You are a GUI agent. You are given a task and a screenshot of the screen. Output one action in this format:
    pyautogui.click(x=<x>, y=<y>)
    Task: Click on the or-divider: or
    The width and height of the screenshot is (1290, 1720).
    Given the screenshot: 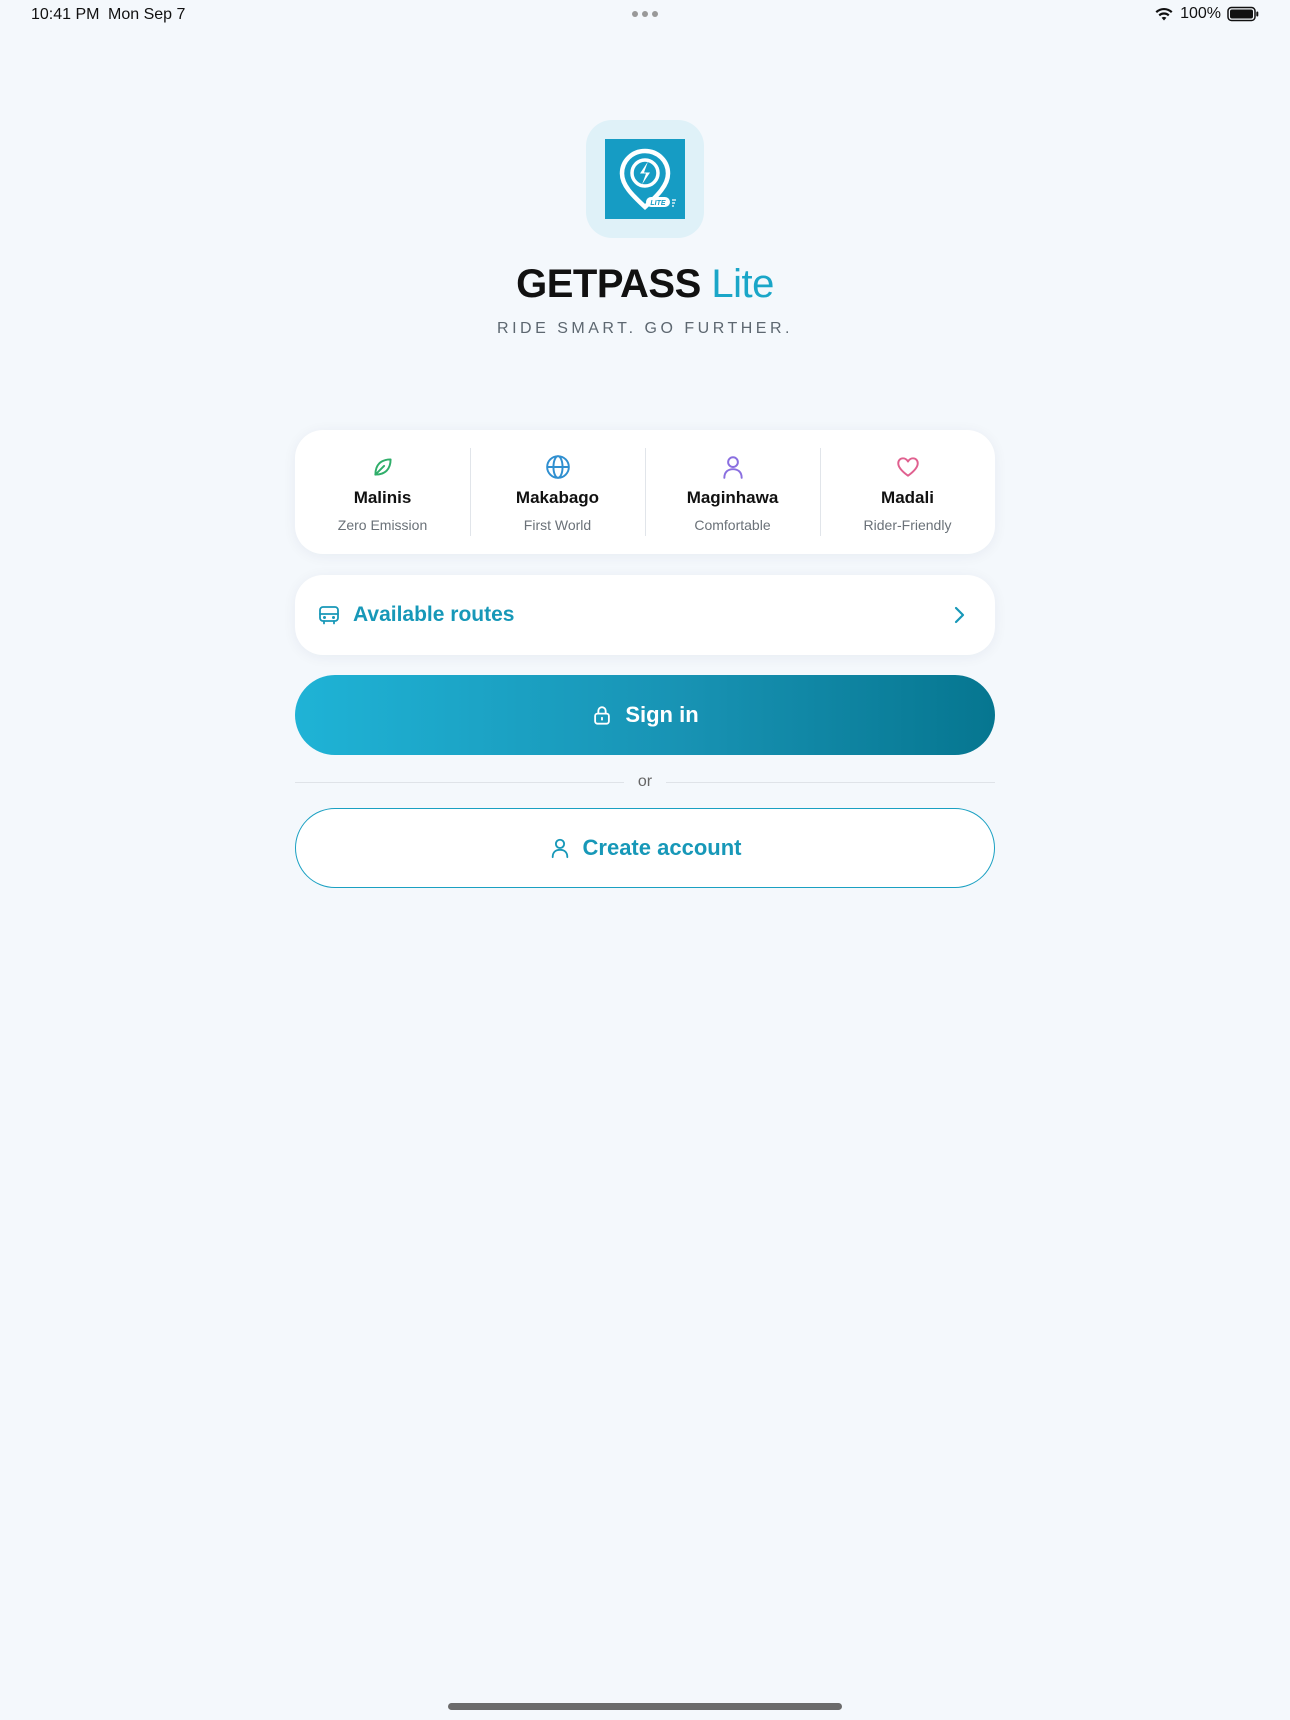 What is the action you would take?
    pyautogui.click(x=645, y=782)
    